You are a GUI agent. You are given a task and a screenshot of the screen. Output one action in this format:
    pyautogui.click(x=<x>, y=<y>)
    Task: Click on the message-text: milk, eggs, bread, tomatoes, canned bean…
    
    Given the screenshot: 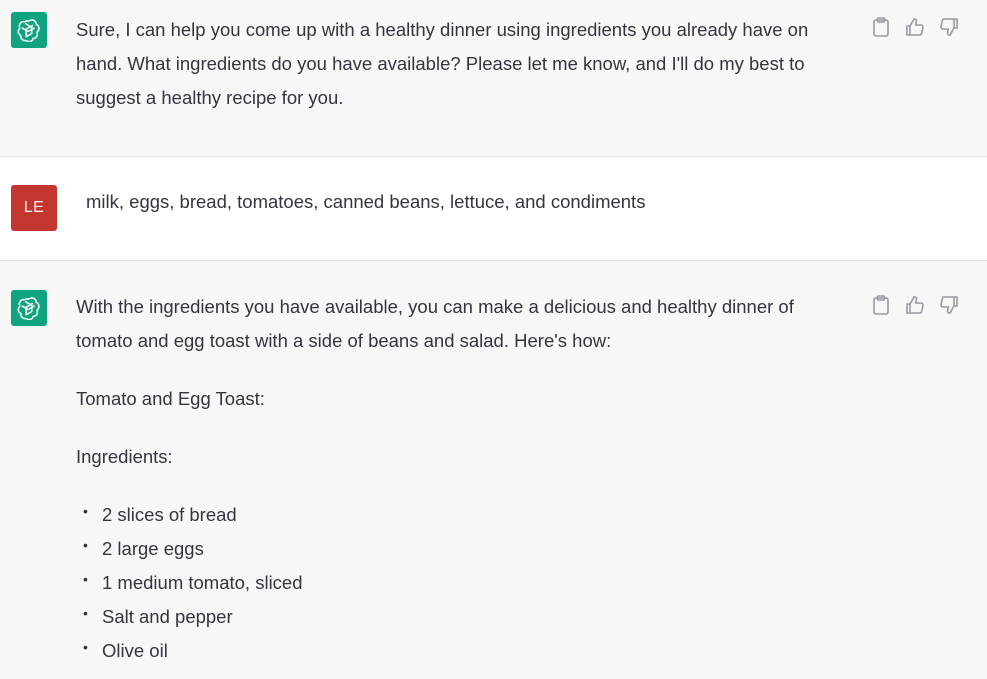 What is the action you would take?
    pyautogui.click(x=366, y=201)
    